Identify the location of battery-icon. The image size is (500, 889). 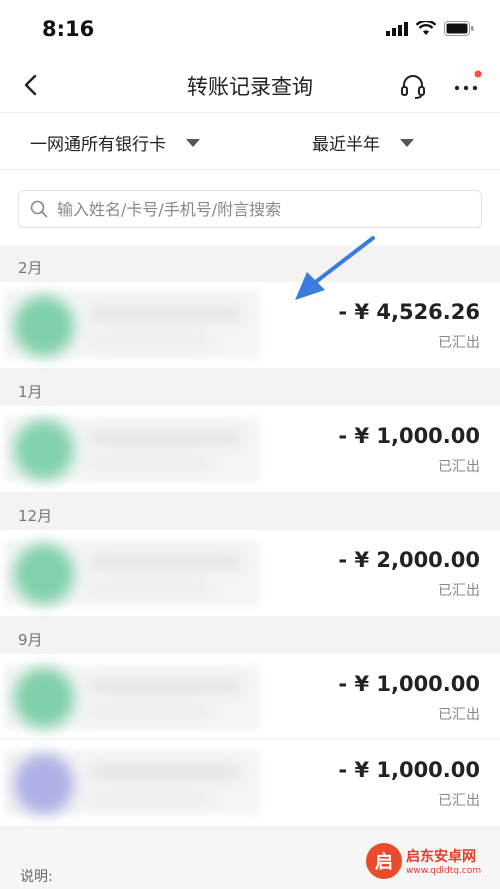
(459, 28).